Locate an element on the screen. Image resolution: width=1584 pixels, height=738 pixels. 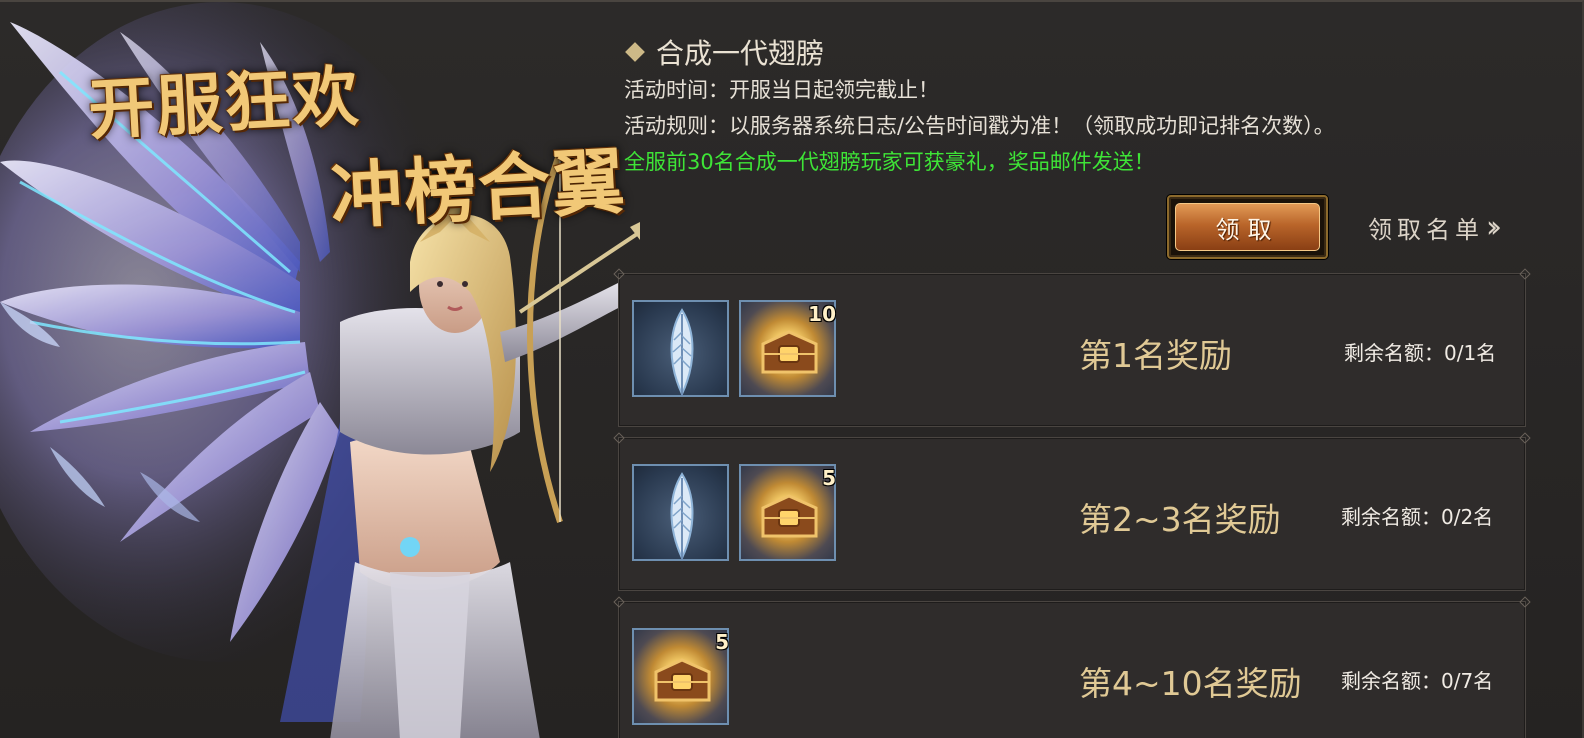
remaining-slots: 剩余名额：0/7名 is located at coordinates (1417, 681).